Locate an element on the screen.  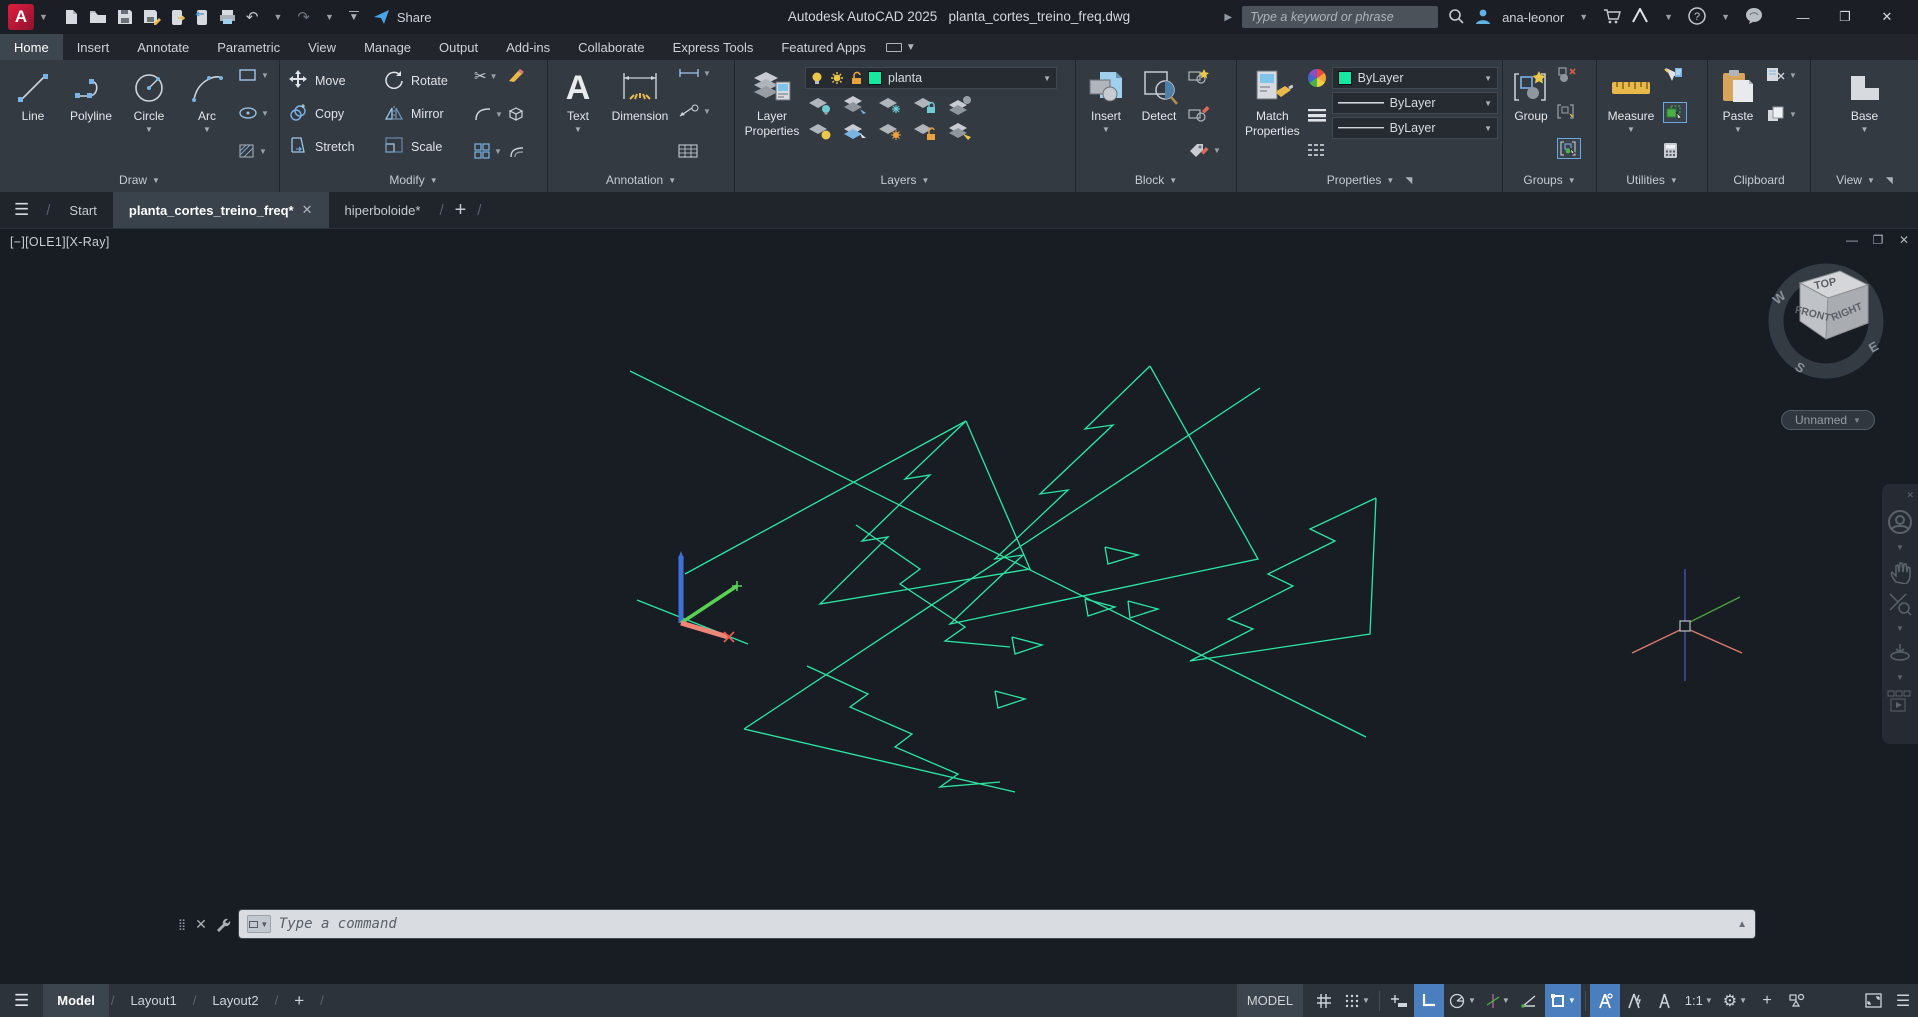
show-motion-icon is located at coordinates (1900, 702).